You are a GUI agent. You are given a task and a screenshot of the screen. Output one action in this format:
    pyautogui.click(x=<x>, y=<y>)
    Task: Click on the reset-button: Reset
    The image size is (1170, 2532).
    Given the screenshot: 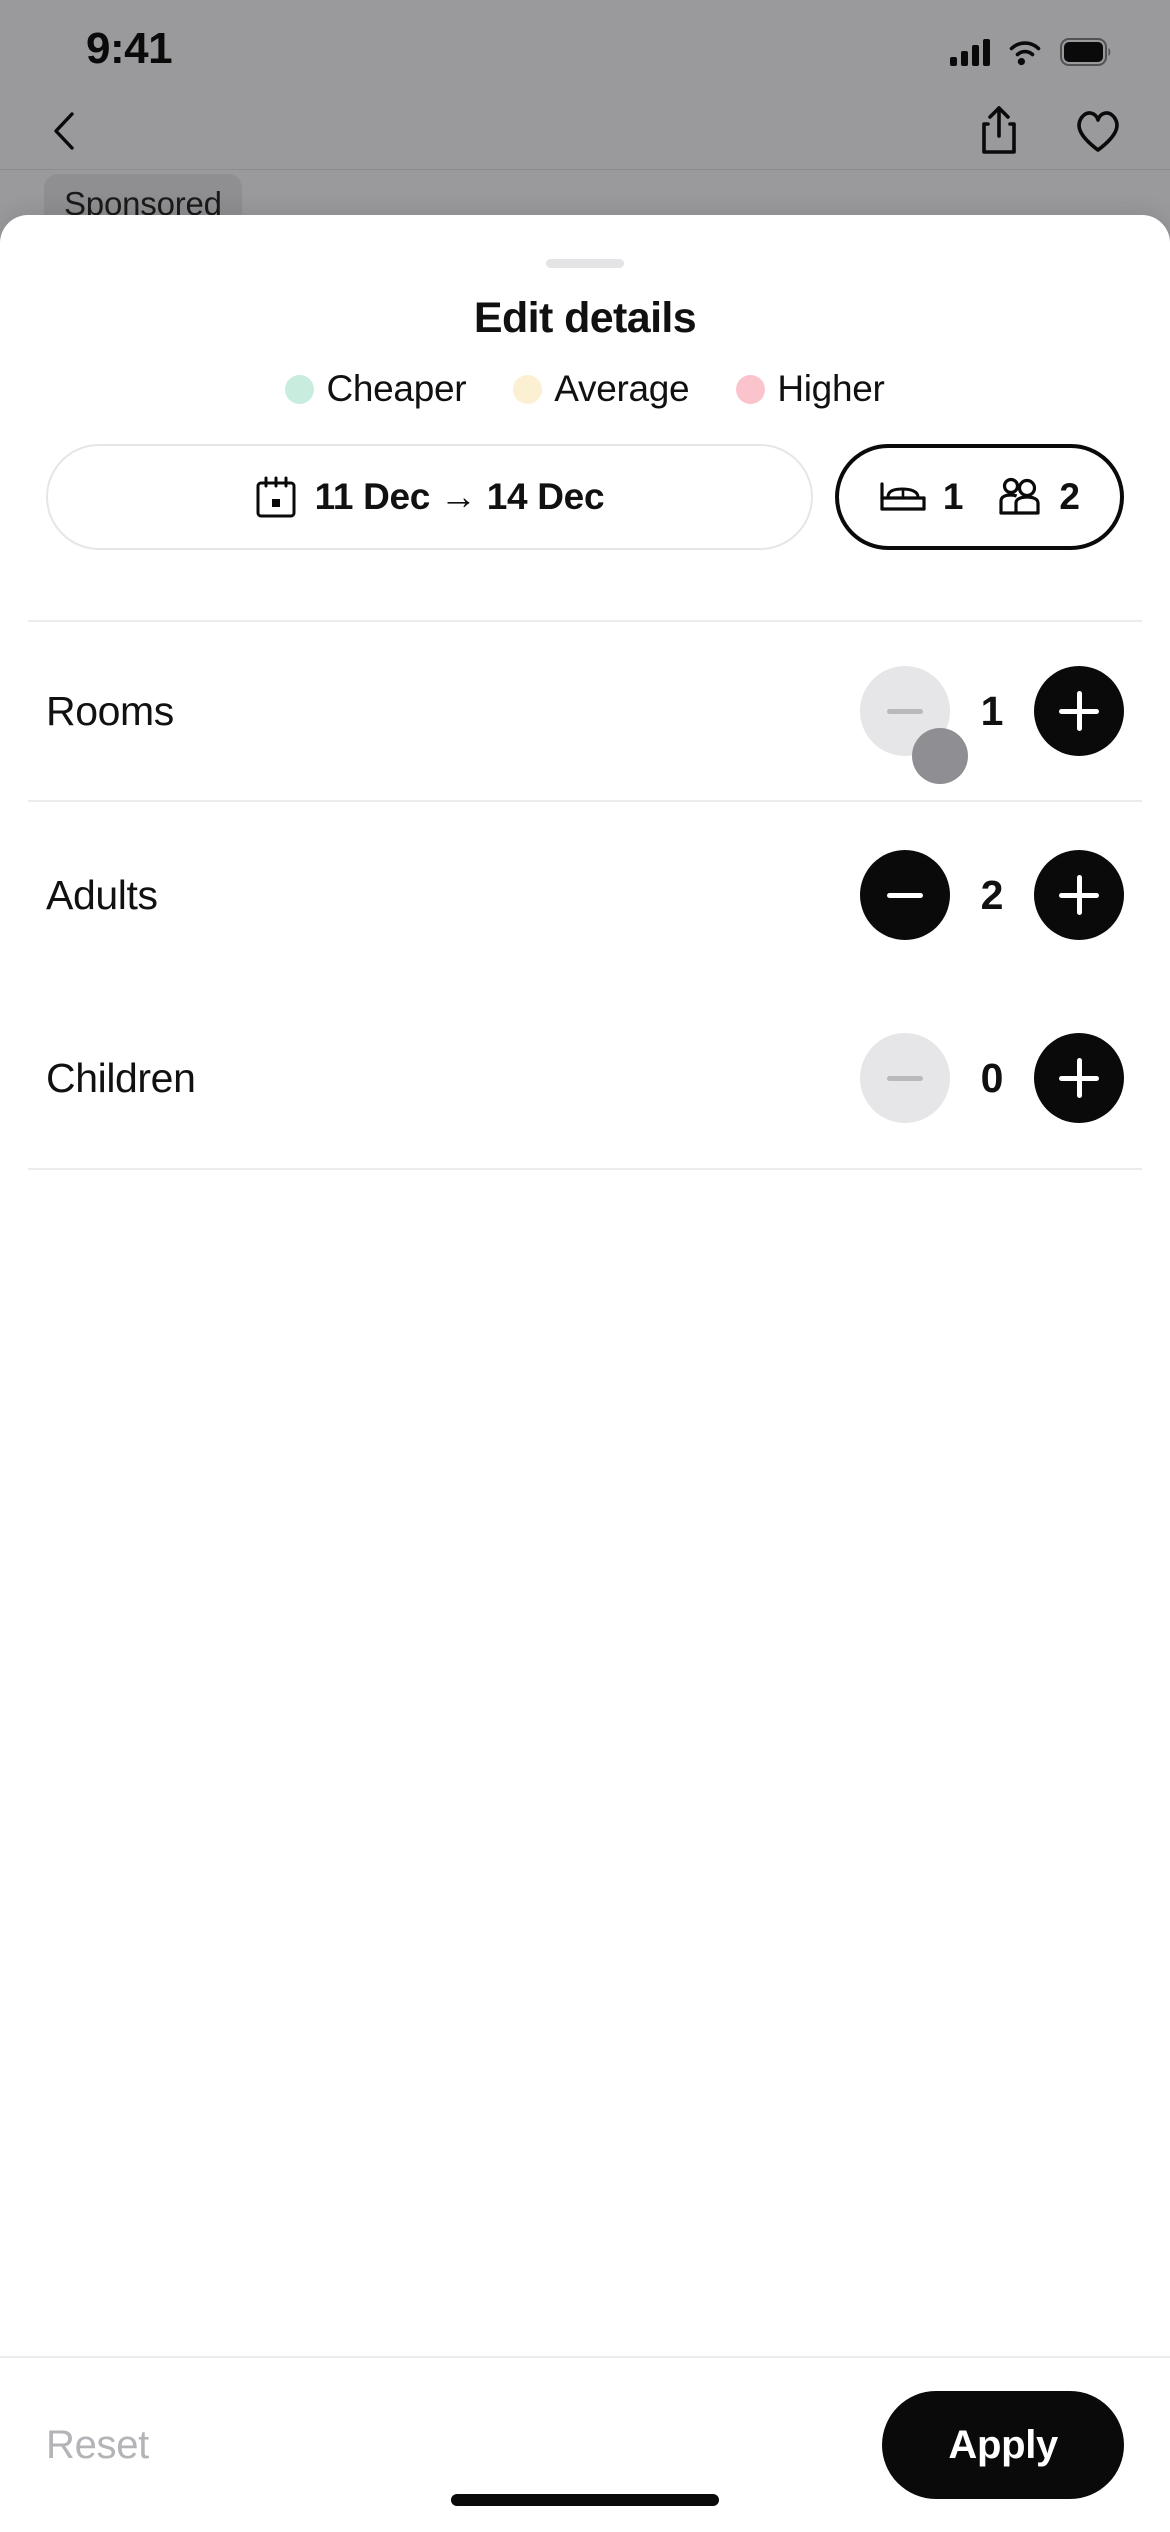 What is the action you would take?
    pyautogui.click(x=97, y=2445)
    